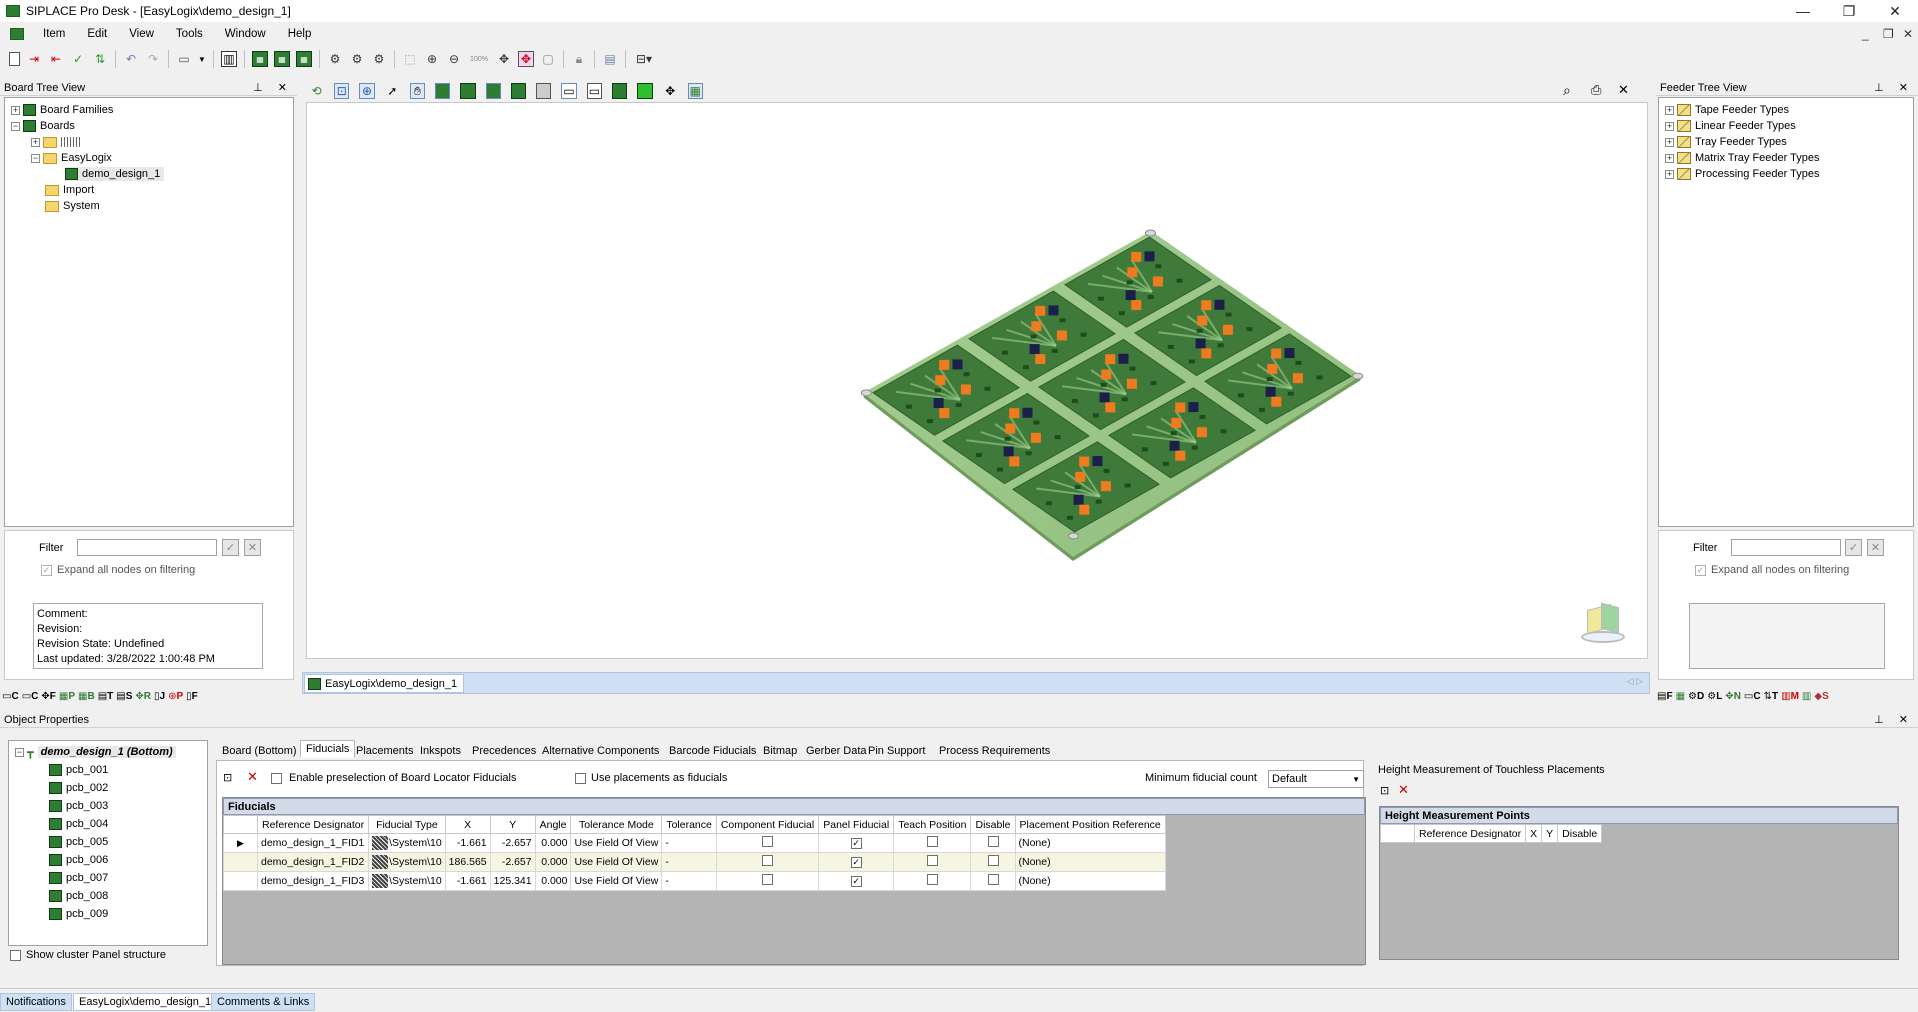 The height and width of the screenshot is (1012, 1918). I want to click on panel-fiducial-cell: ✓, so click(856, 862).